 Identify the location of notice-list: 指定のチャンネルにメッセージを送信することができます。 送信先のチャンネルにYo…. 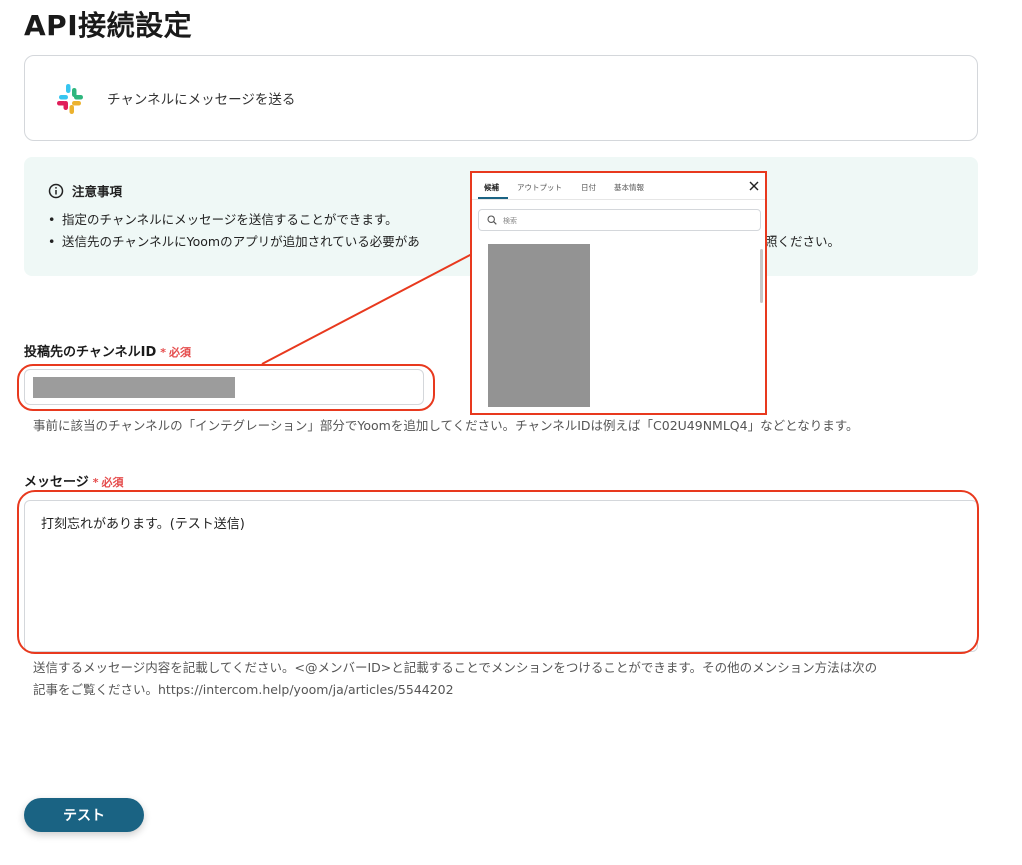
(234, 231).